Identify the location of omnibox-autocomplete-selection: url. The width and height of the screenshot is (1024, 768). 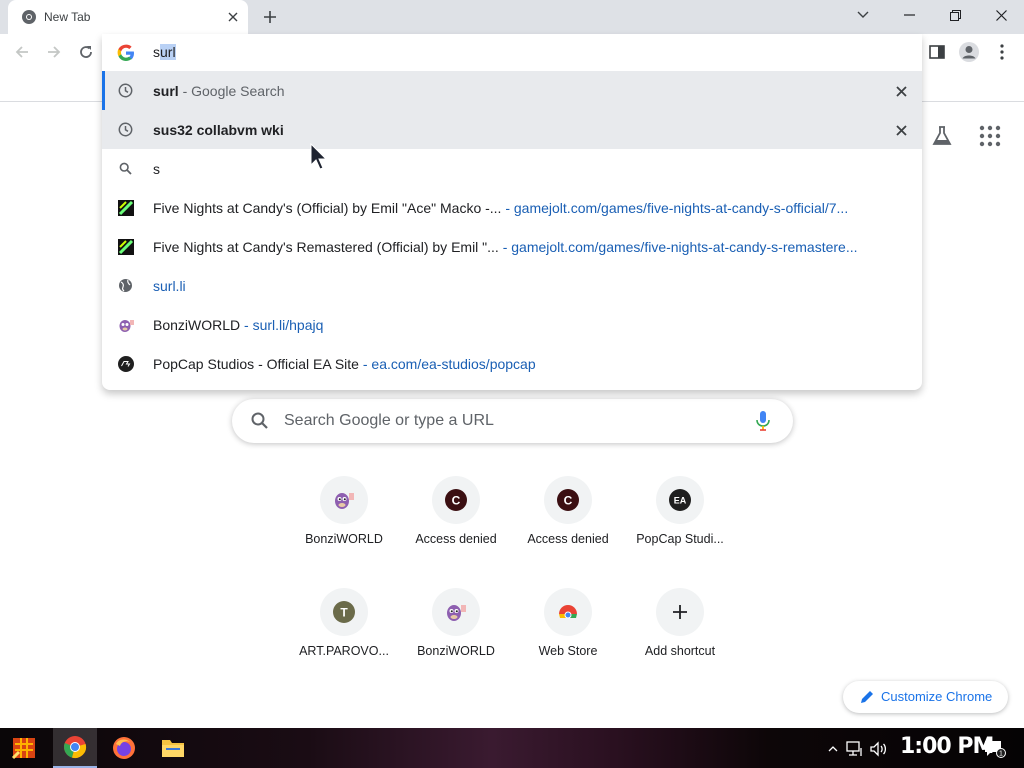
(168, 52).